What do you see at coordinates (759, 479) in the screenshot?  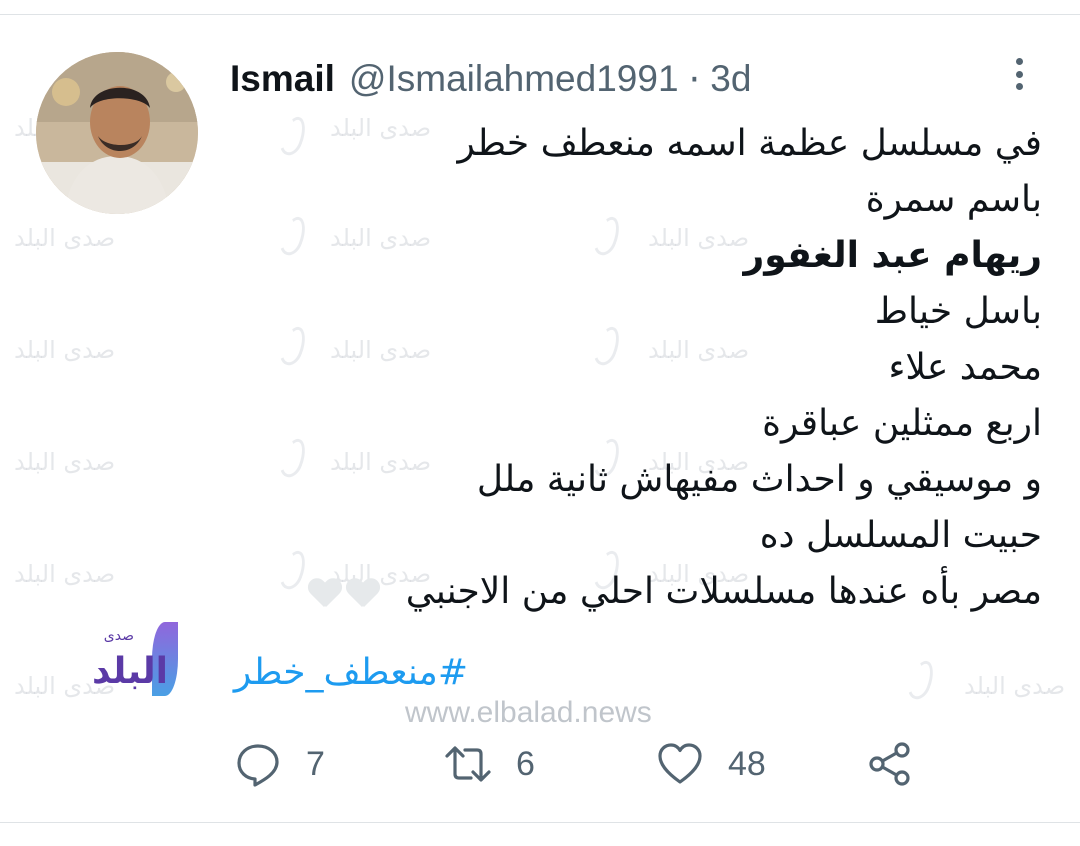 I see `tweet-line: و موسيقي و احداث مفيهاش ثانية ملل` at bounding box center [759, 479].